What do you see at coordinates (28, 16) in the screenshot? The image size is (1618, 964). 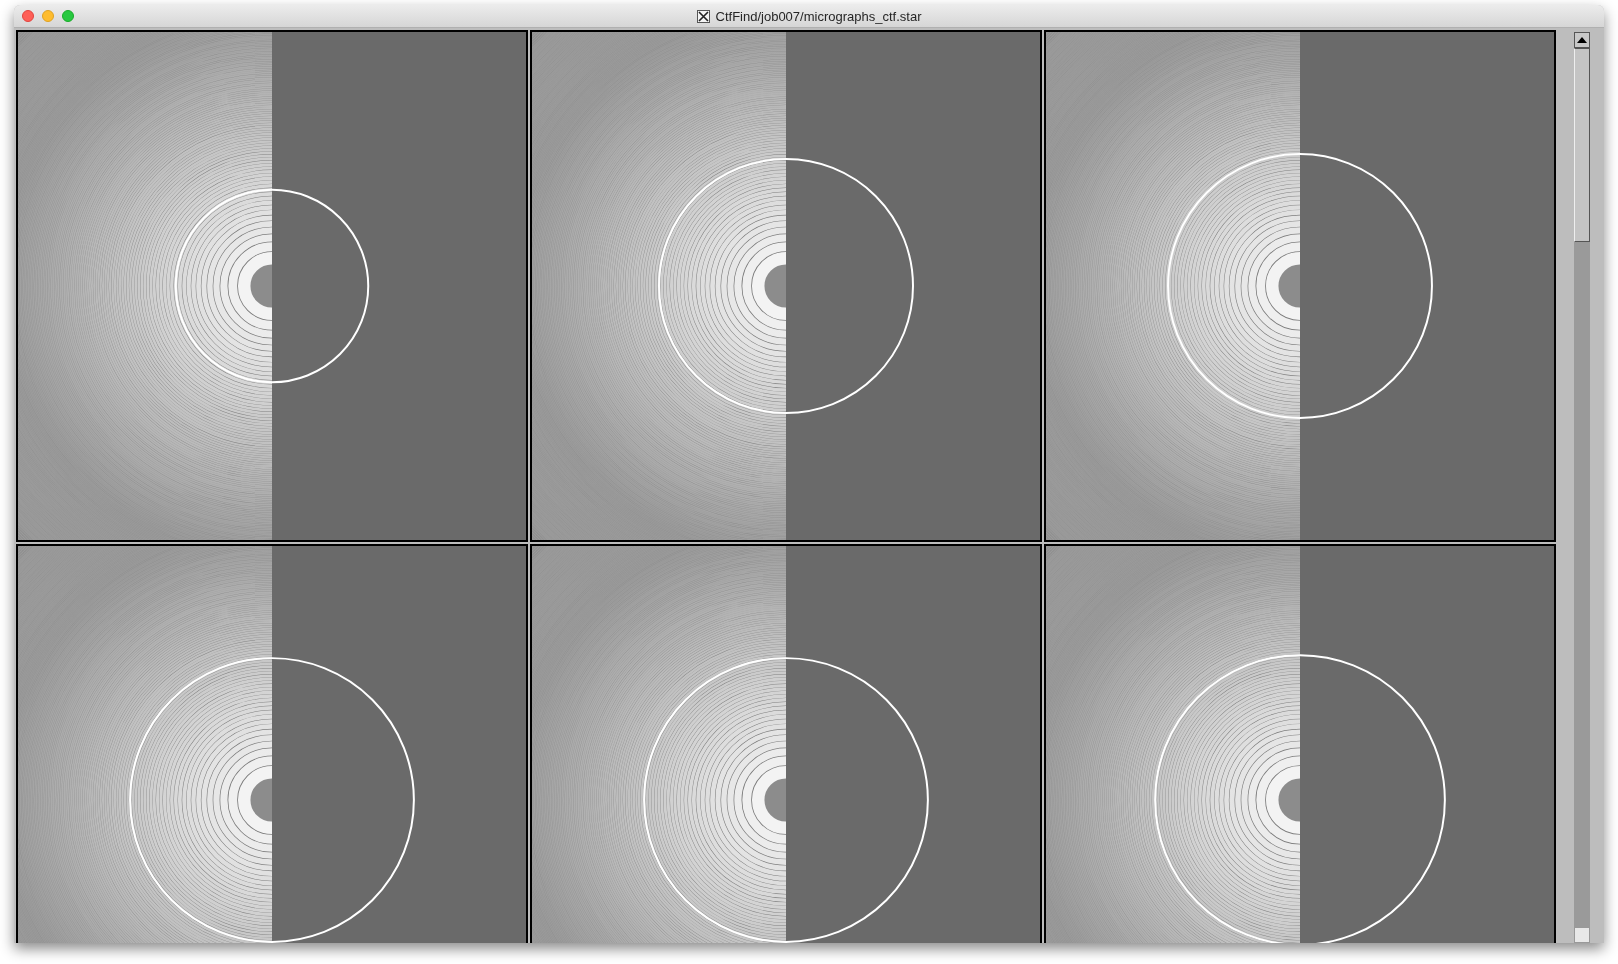 I see `close-button` at bounding box center [28, 16].